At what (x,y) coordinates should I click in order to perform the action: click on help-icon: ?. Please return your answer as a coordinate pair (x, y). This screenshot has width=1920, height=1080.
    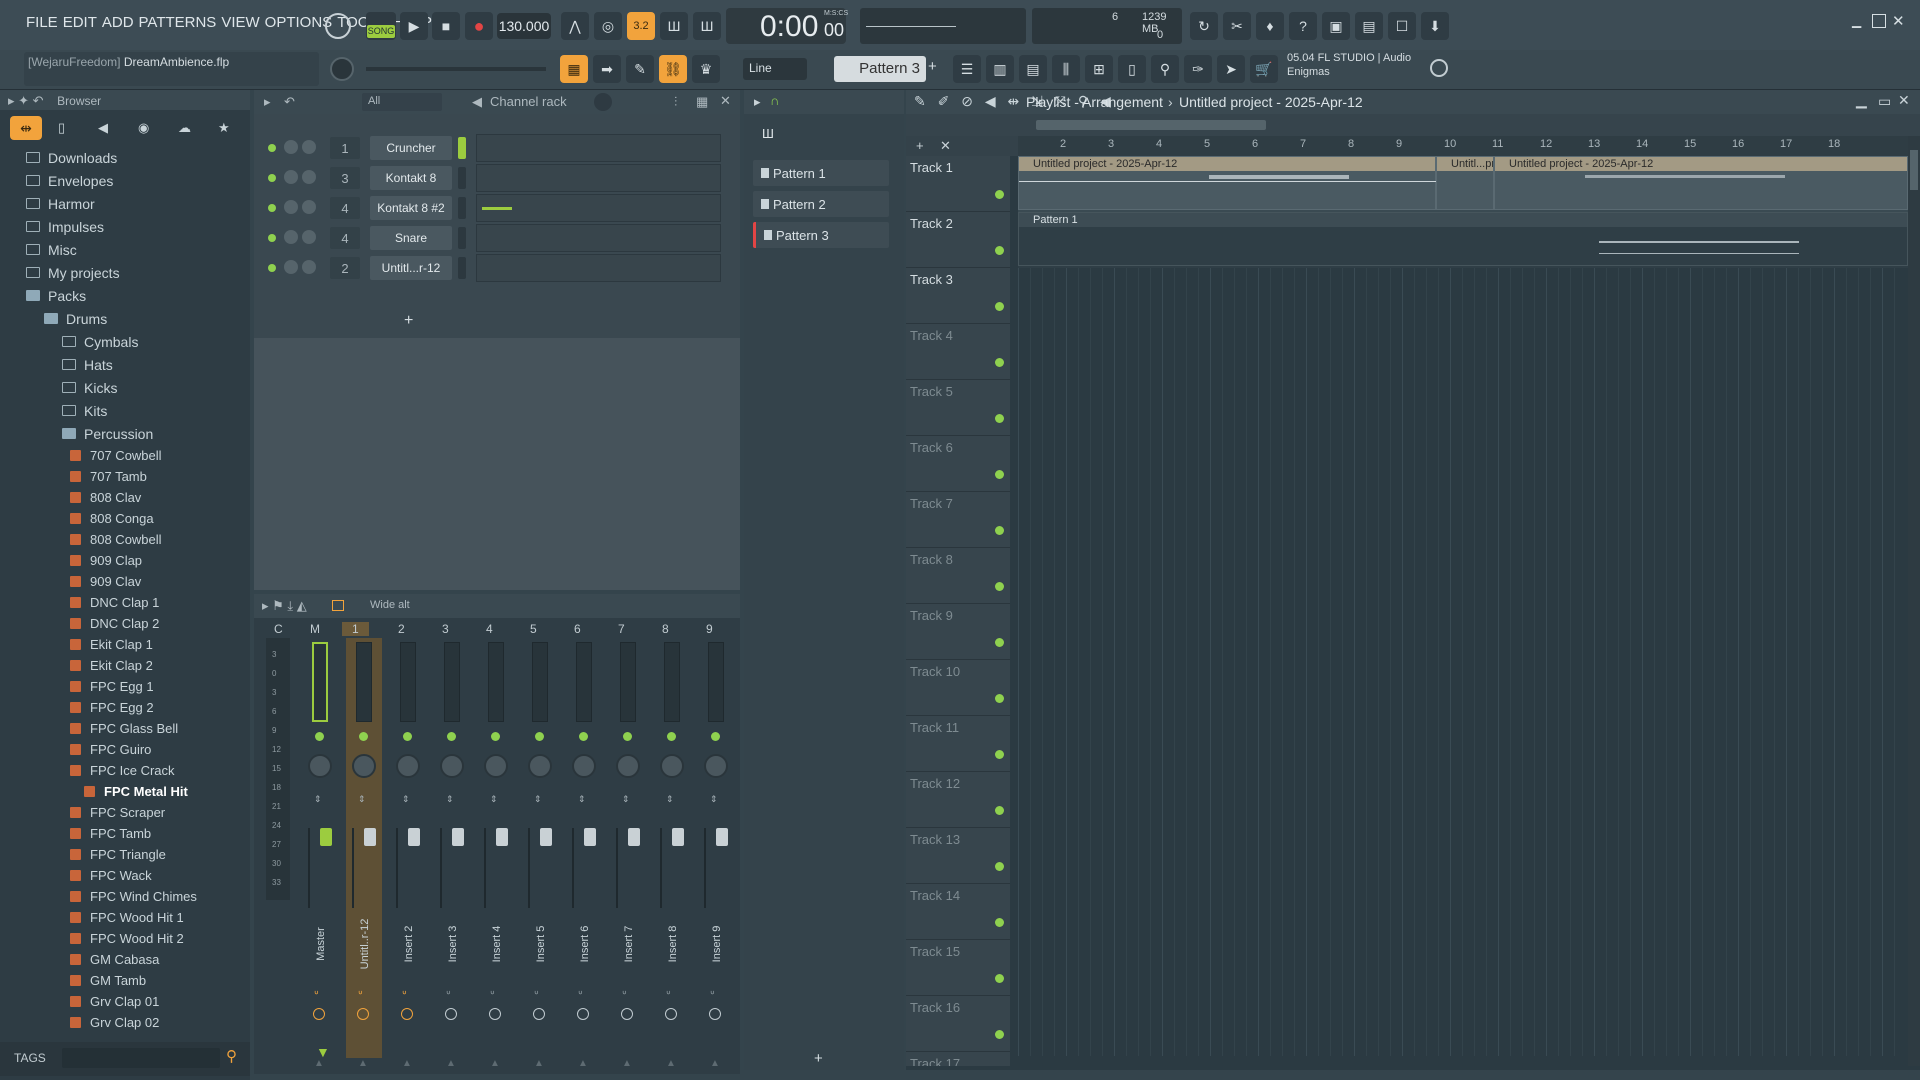
    Looking at the image, I should click on (1303, 26).